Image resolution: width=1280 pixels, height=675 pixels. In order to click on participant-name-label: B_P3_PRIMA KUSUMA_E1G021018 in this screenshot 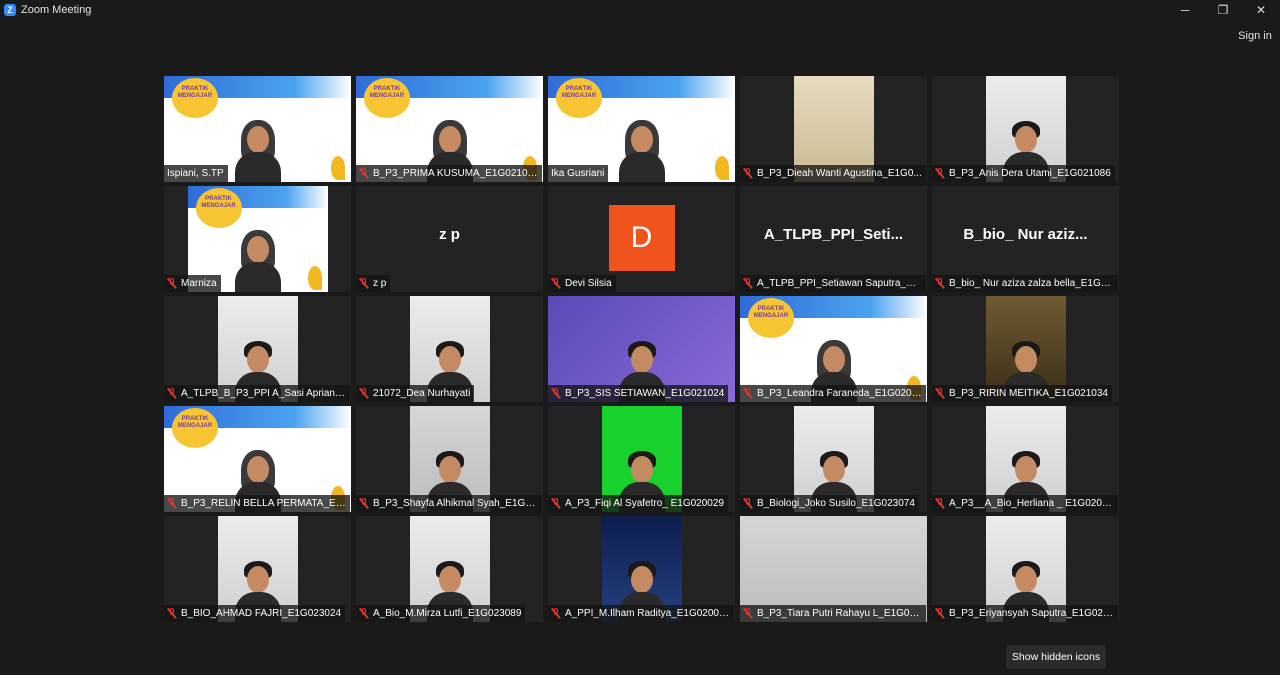, I will do `click(449, 173)`.